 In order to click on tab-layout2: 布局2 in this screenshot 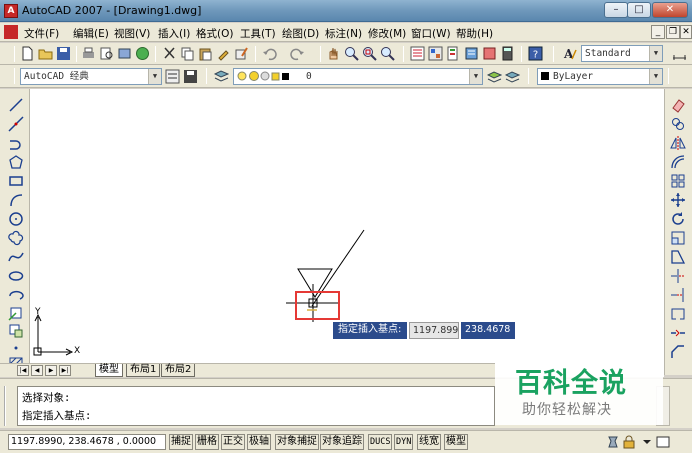, I will do `click(178, 370)`.